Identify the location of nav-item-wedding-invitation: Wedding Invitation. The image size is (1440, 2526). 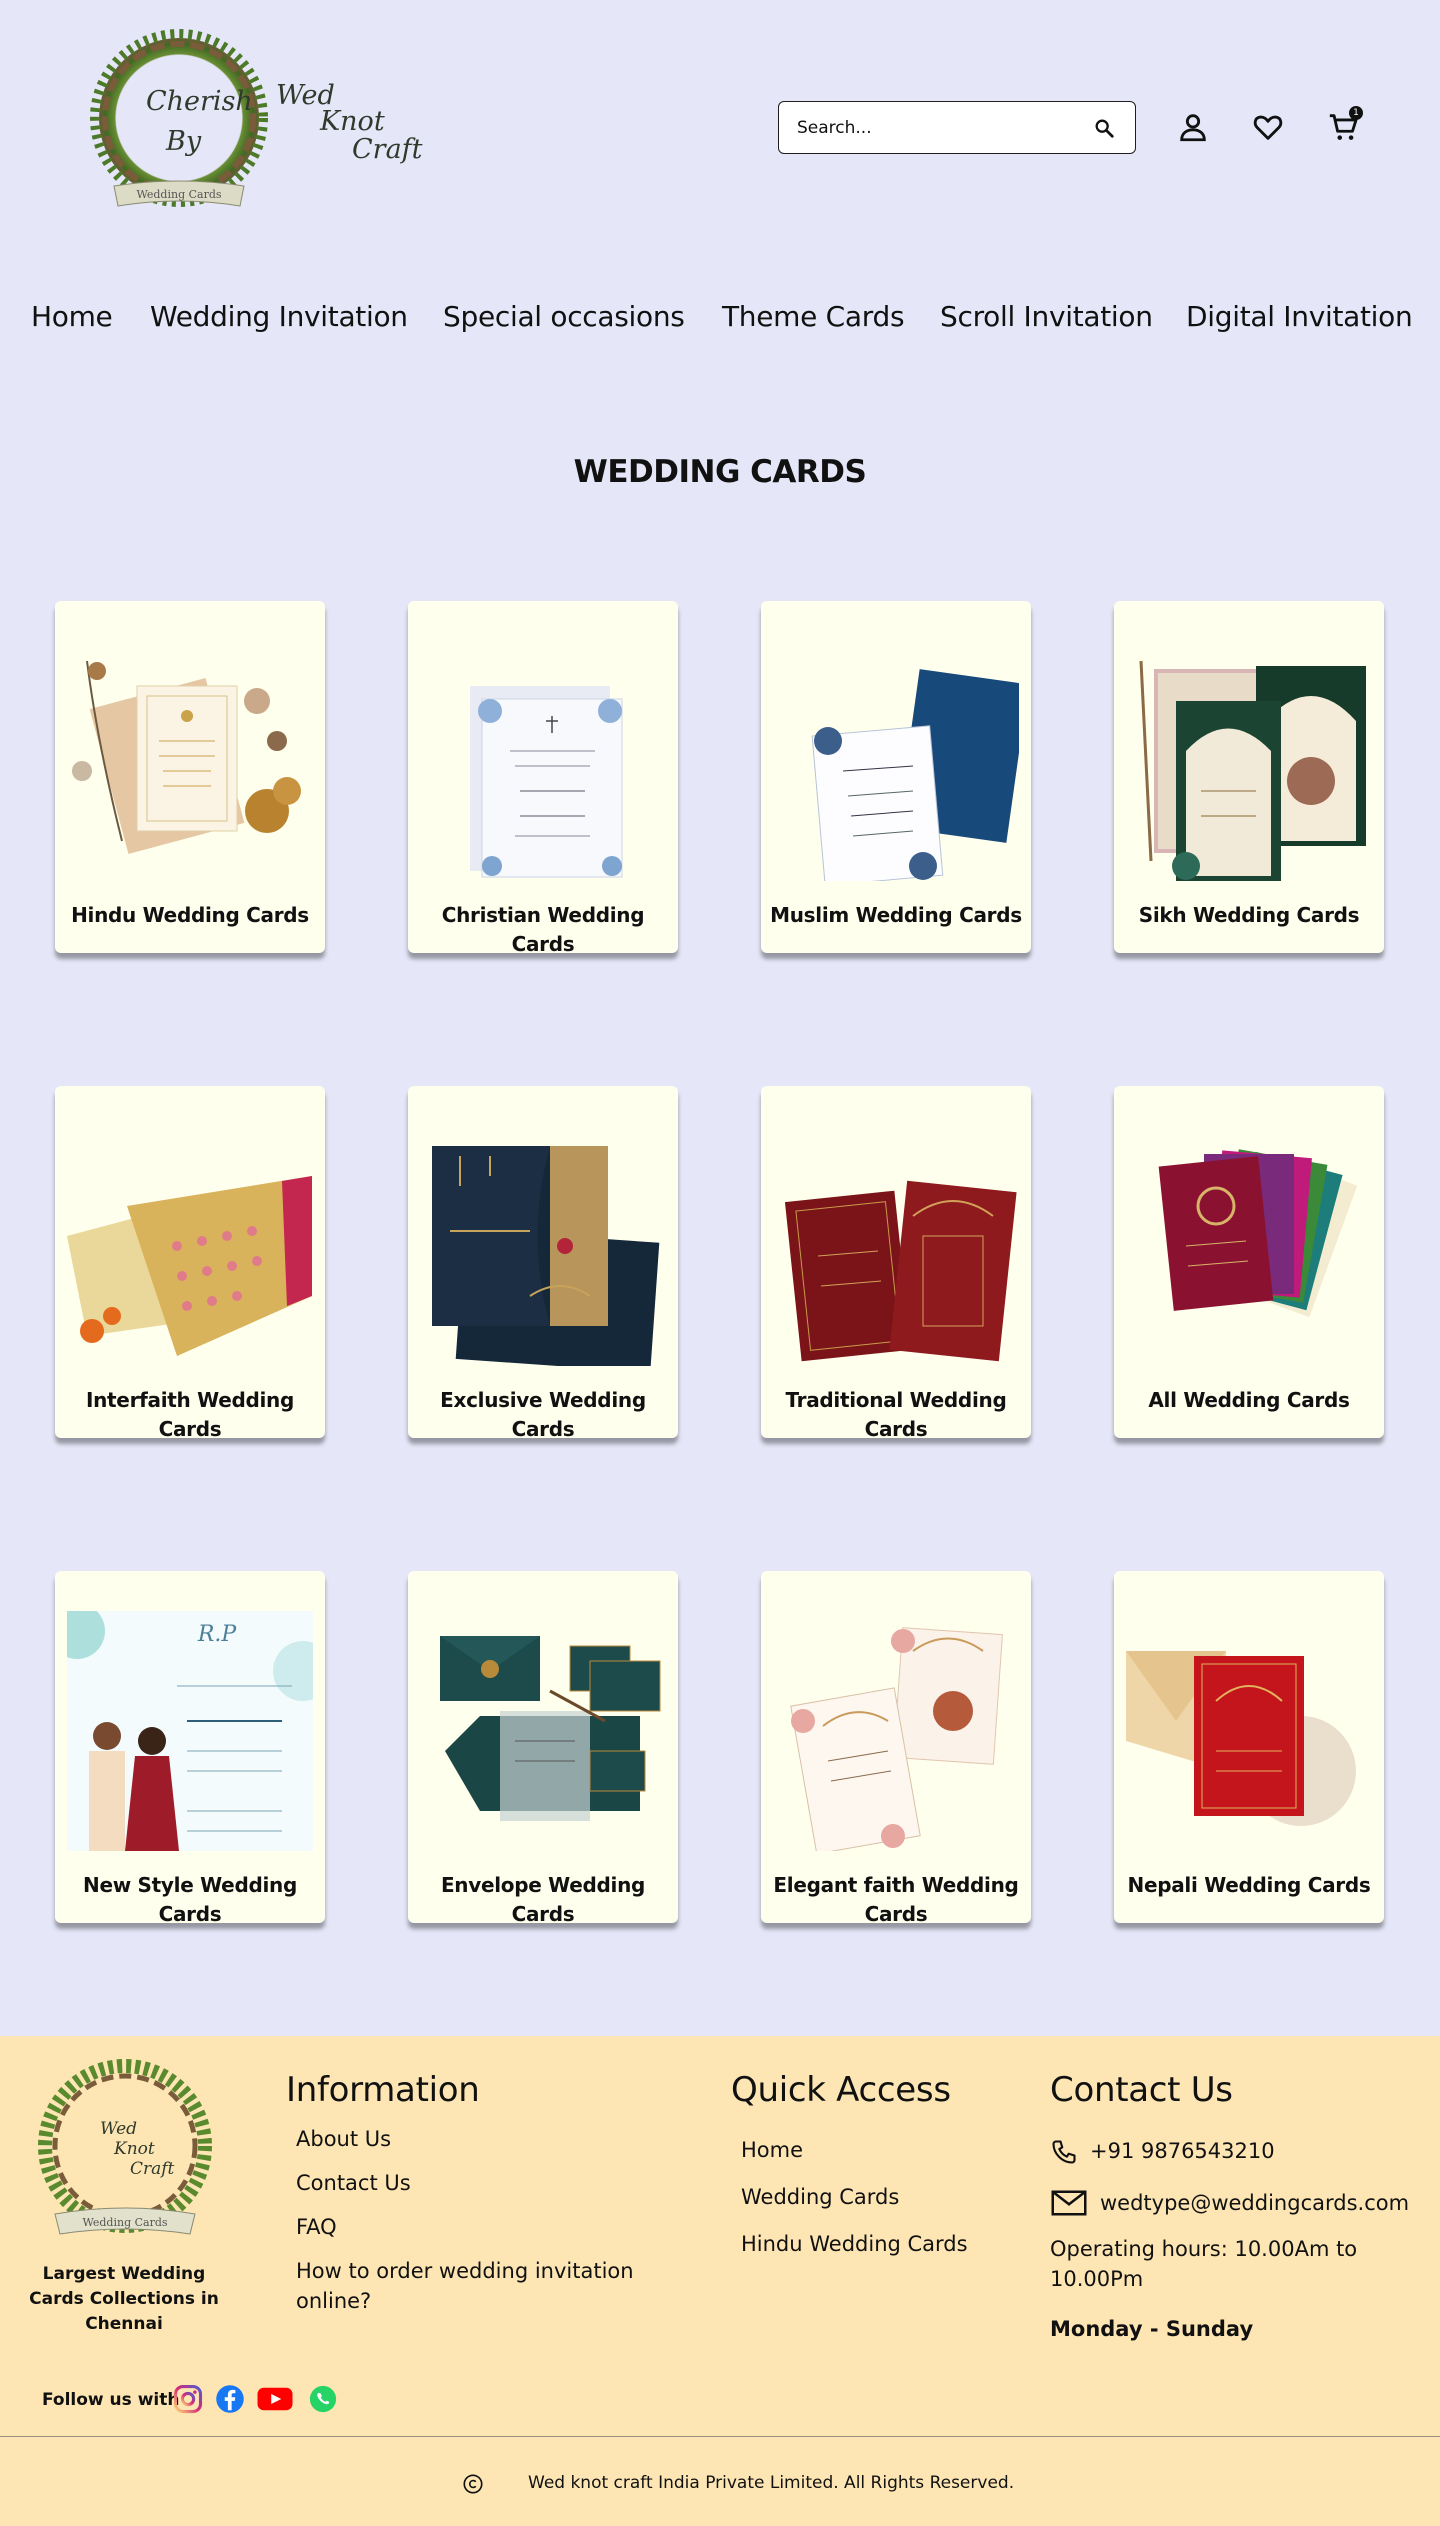
(279, 316).